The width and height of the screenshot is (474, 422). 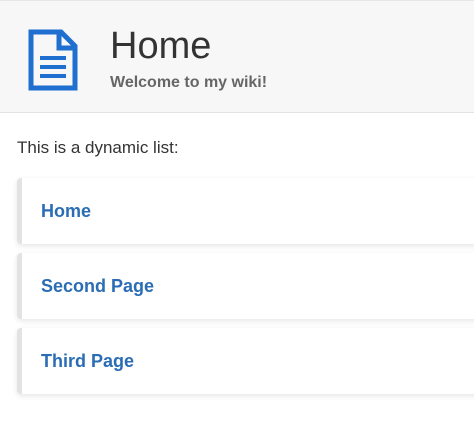 I want to click on page-subtitle: Welcome to my wiki!, so click(x=189, y=82).